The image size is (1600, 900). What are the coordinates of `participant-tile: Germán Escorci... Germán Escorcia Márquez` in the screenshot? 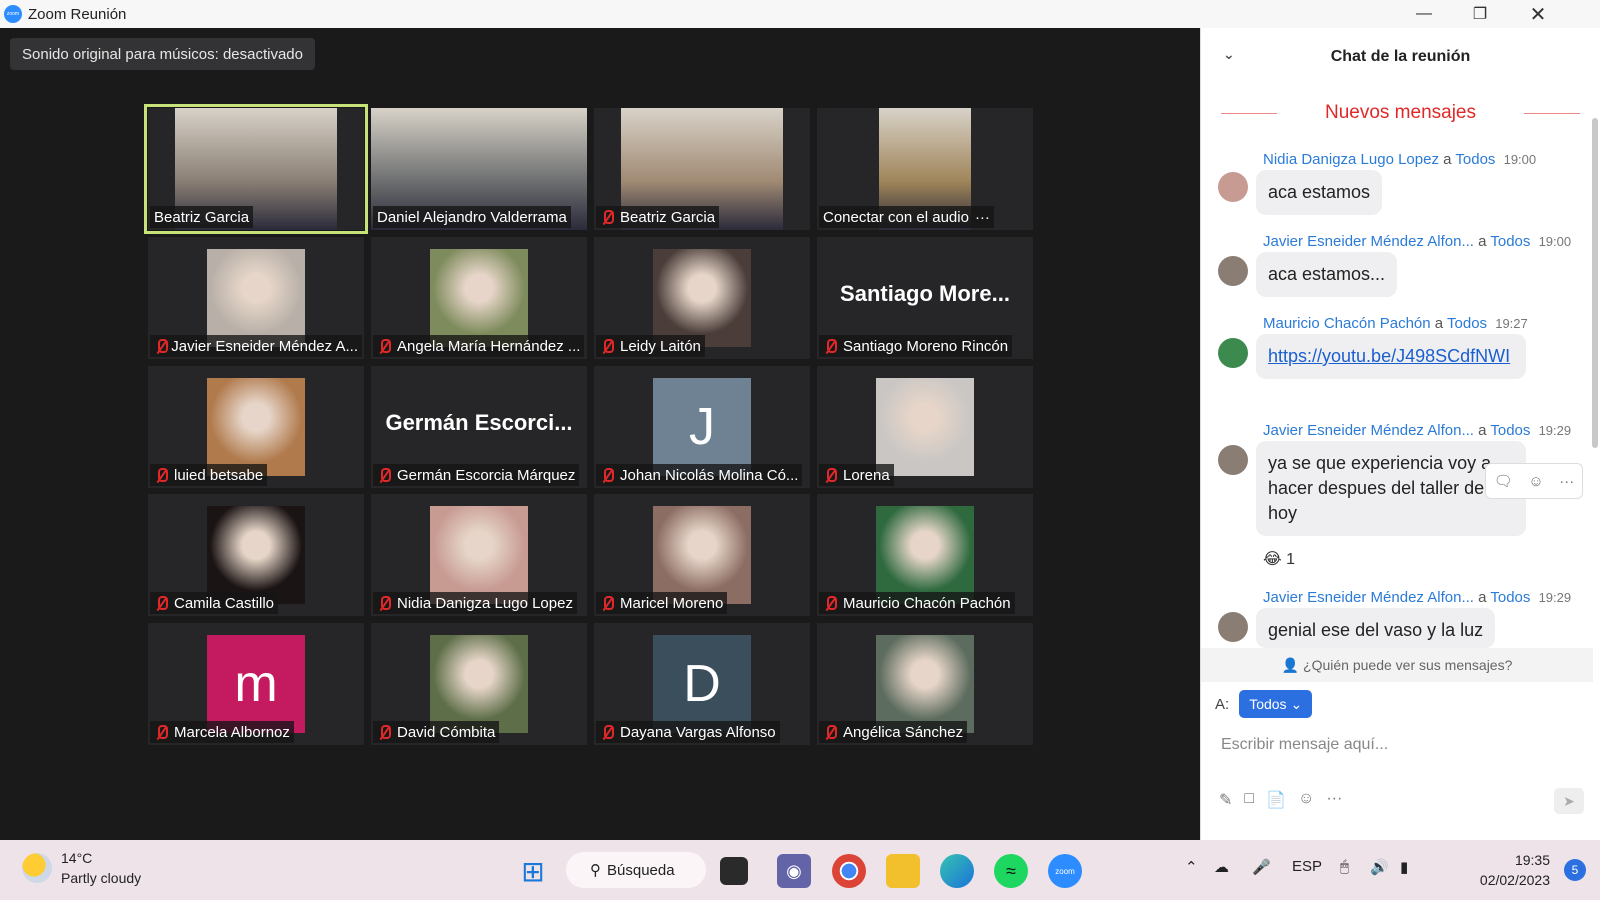 It's located at (479, 427).